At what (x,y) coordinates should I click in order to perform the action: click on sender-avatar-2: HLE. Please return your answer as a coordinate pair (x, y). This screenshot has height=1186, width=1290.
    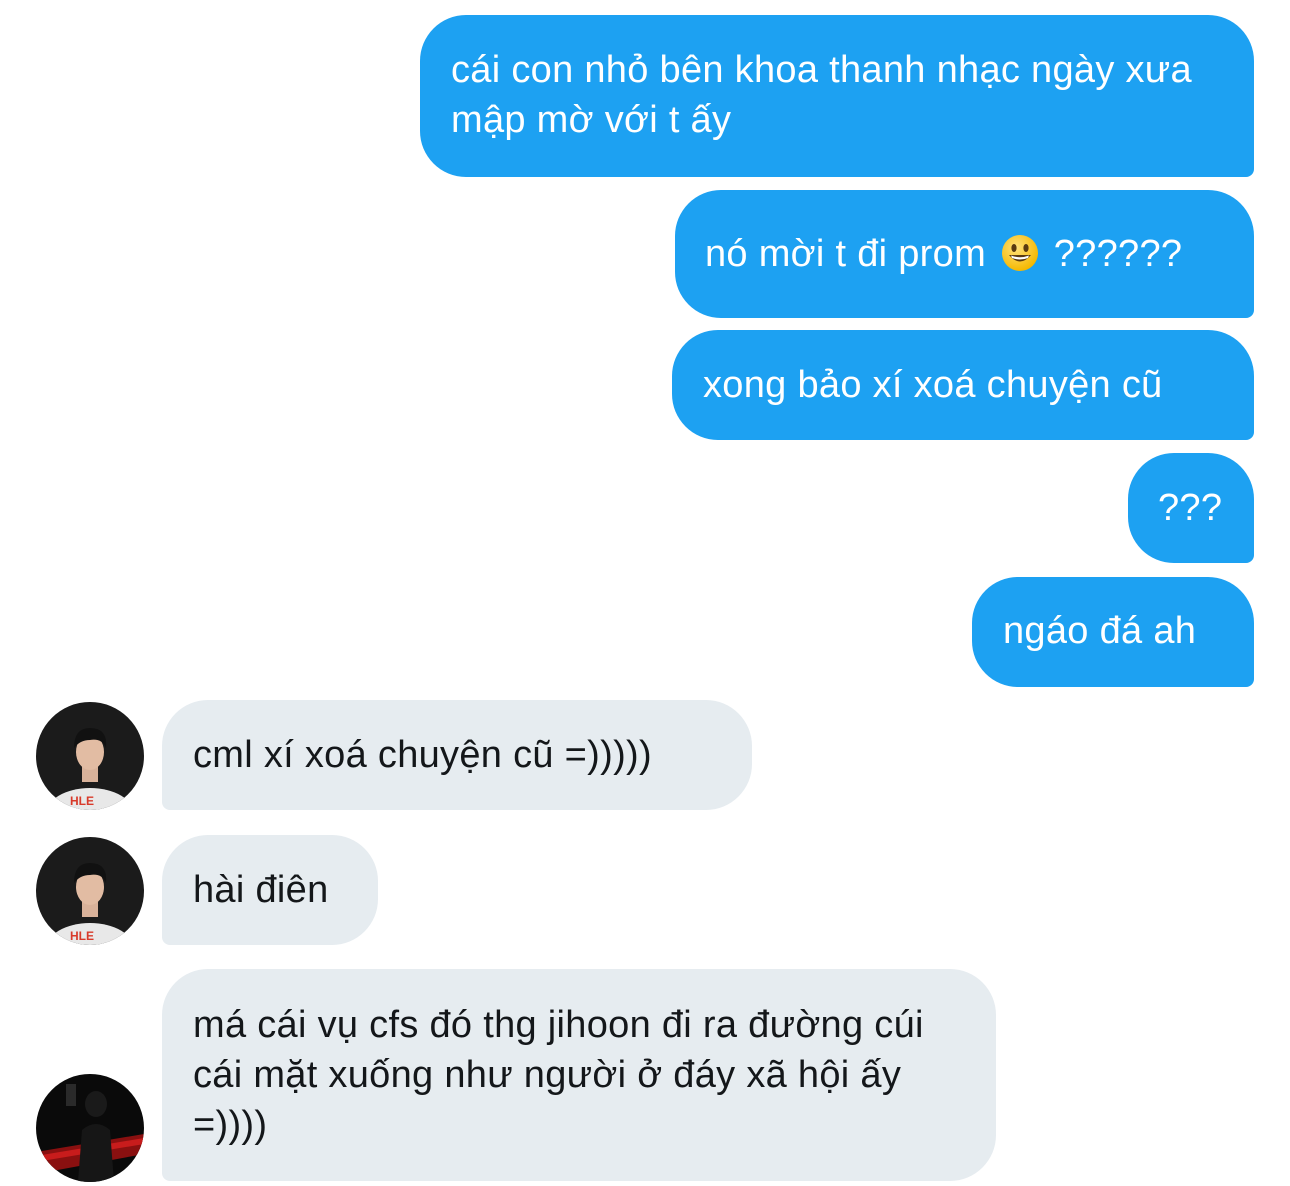
    Looking at the image, I should click on (90, 891).